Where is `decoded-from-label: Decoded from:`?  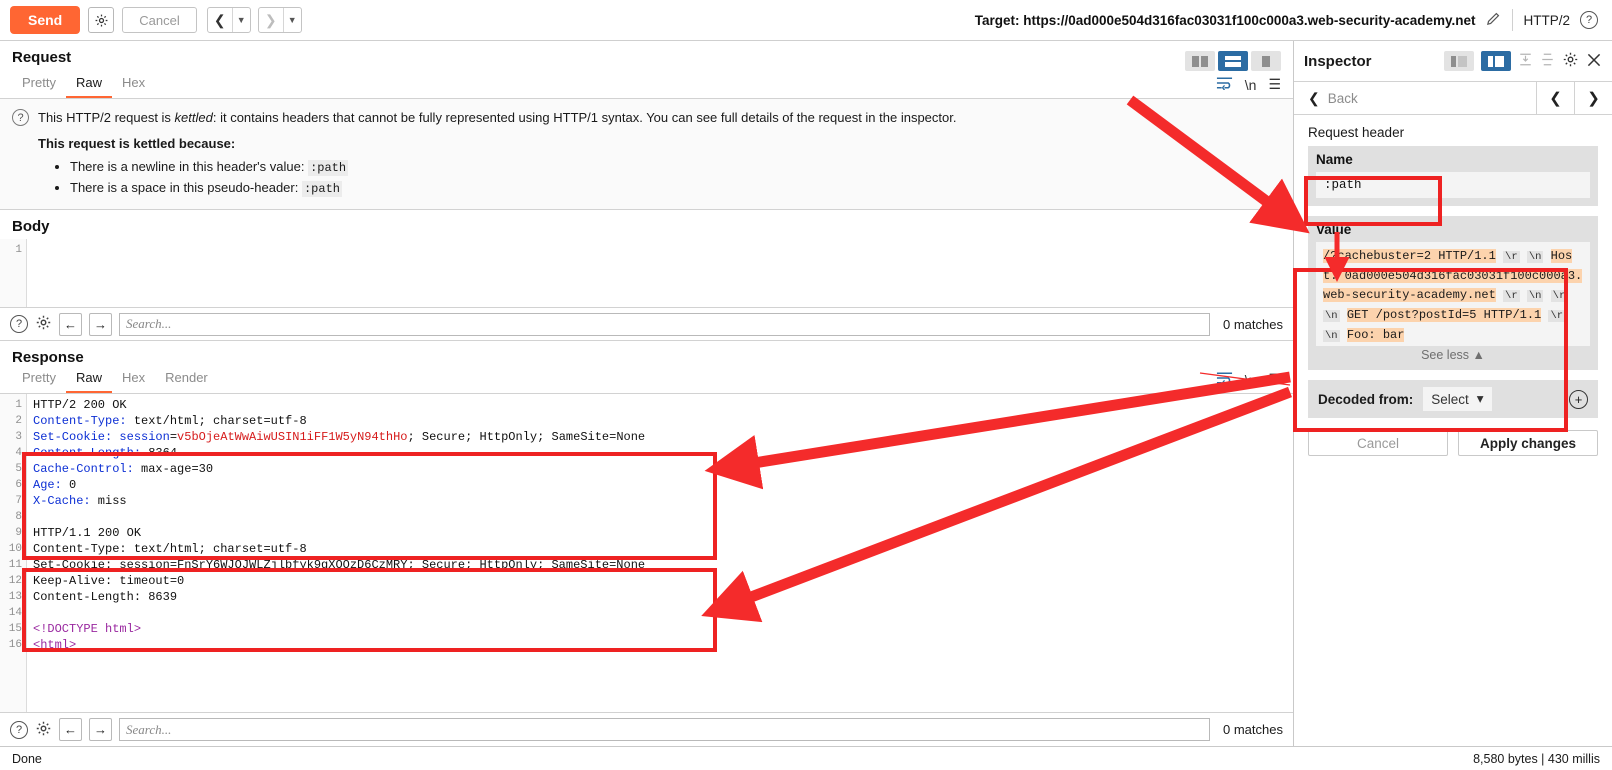
decoded-from-label: Decoded from: is located at coordinates (1366, 399).